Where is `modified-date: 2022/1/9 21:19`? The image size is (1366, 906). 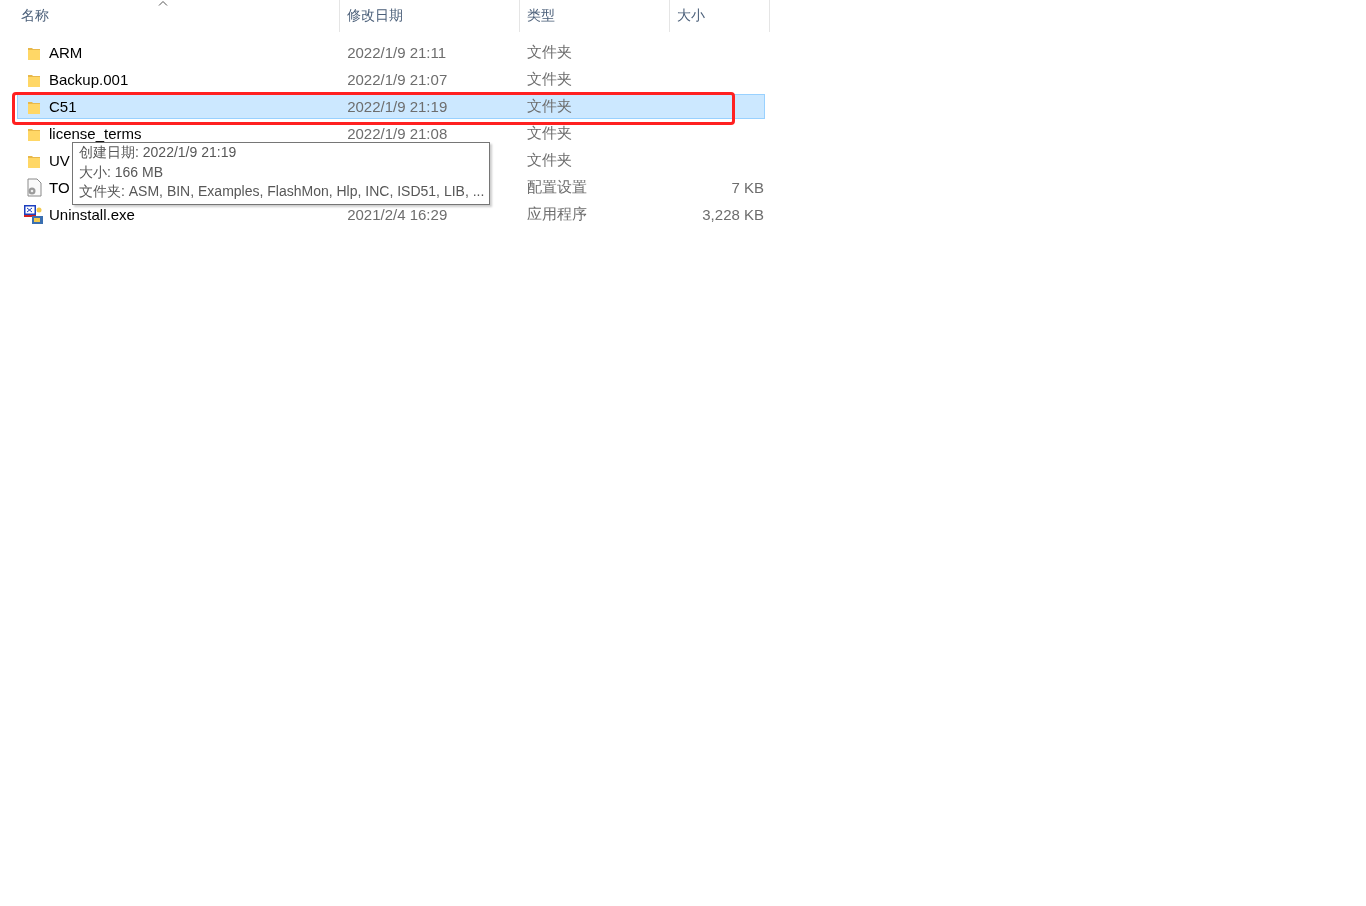 modified-date: 2022/1/9 21:19 is located at coordinates (397, 106).